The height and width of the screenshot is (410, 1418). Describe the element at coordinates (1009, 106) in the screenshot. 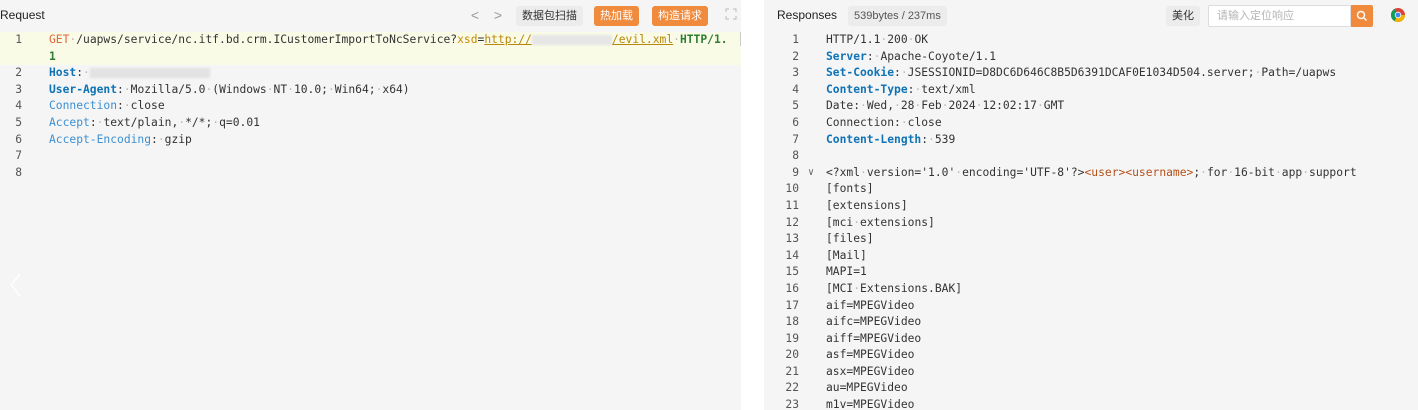

I see `code-token: 12:02:17` at that location.